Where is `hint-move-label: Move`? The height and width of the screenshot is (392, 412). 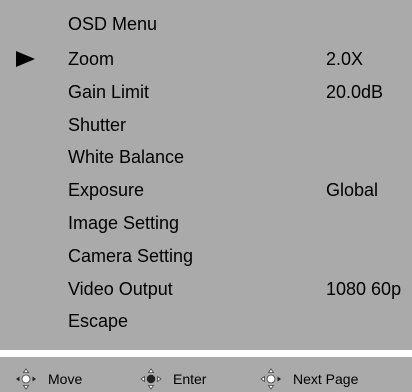
hint-move-label: Move is located at coordinates (65, 379).